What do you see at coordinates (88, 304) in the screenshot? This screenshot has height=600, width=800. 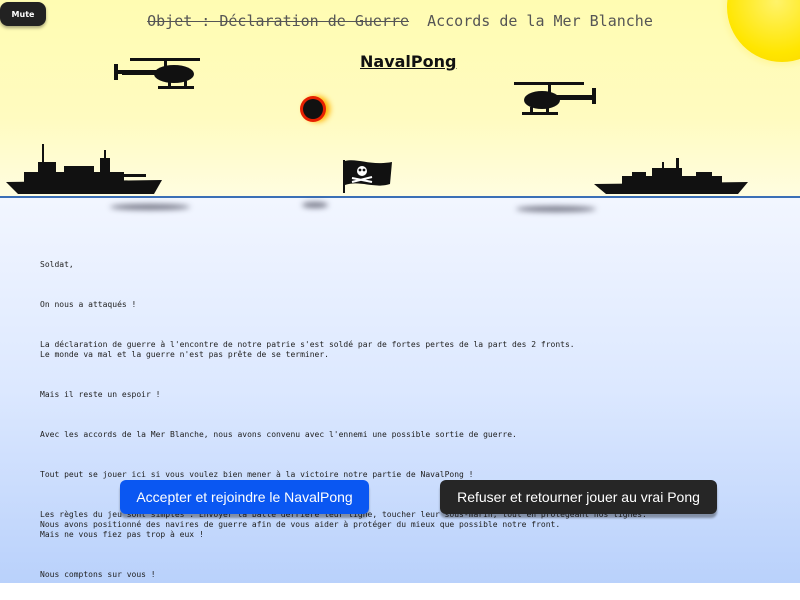 I see `letter-paragraph: On nous a attaqués !` at bounding box center [88, 304].